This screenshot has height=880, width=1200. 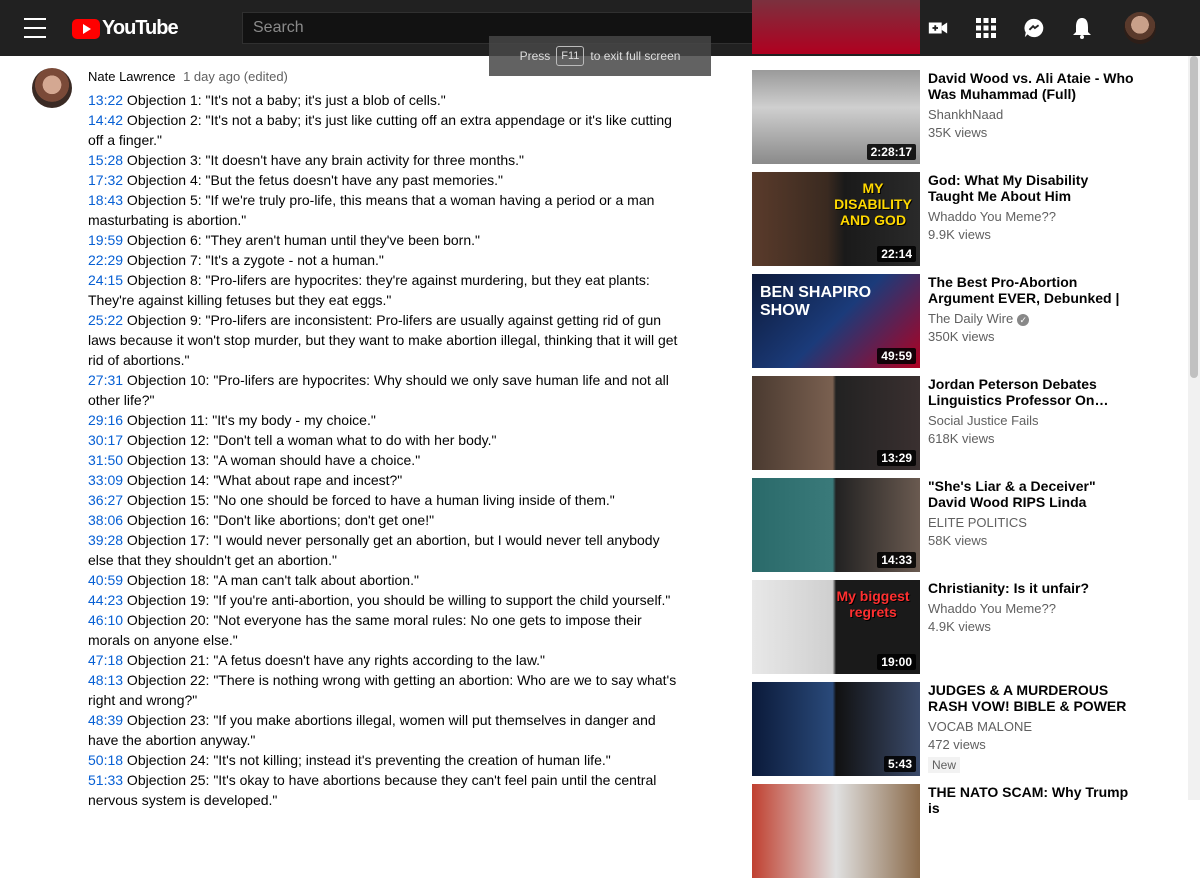 What do you see at coordinates (899, 764) in the screenshot?
I see `video-duration: 5:43` at bounding box center [899, 764].